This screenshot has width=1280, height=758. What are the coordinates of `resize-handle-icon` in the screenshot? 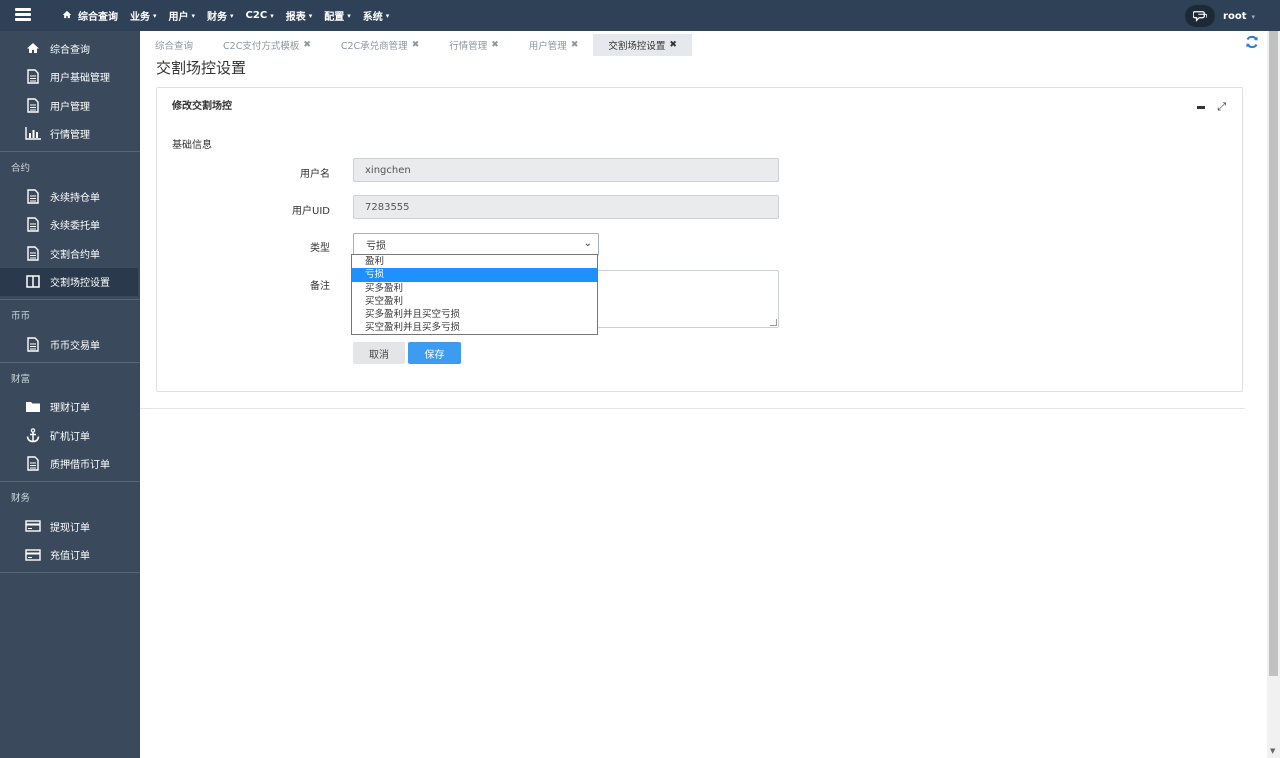 It's located at (773, 322).